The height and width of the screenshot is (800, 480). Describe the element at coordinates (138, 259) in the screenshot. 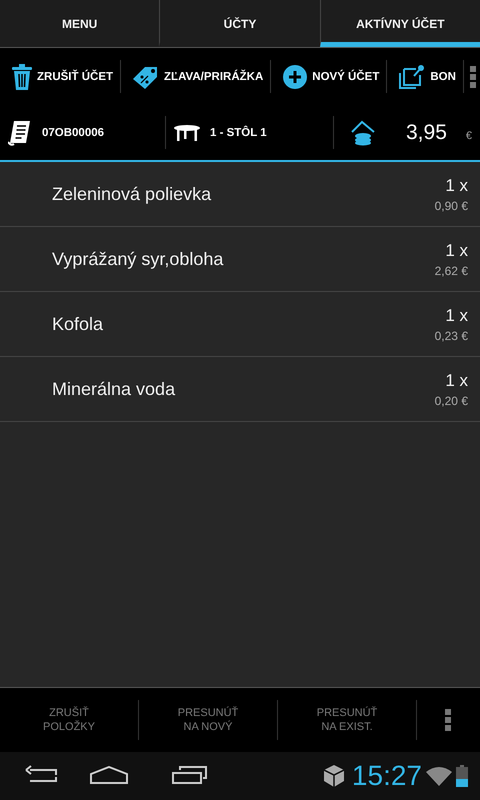

I see `item-name: Vyprážaný syr,obloha` at that location.